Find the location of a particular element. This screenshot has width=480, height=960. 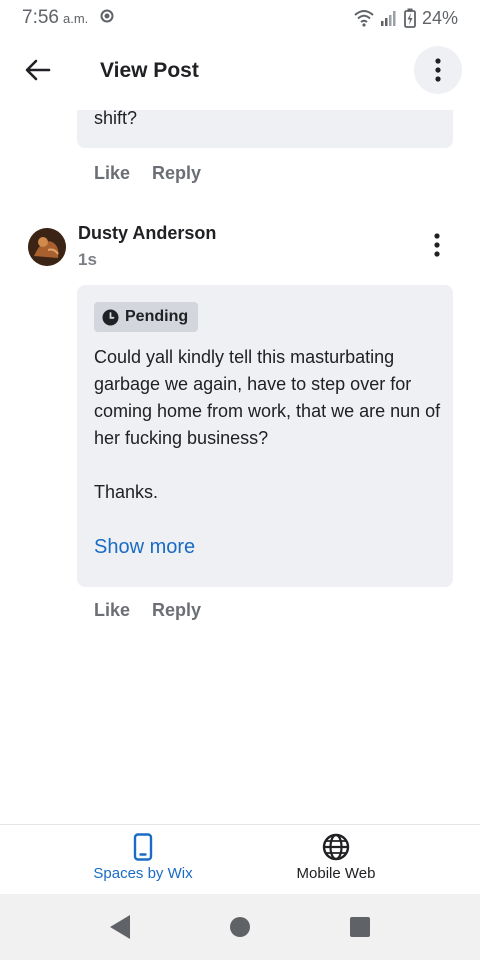

page-title: View Post is located at coordinates (149, 70).